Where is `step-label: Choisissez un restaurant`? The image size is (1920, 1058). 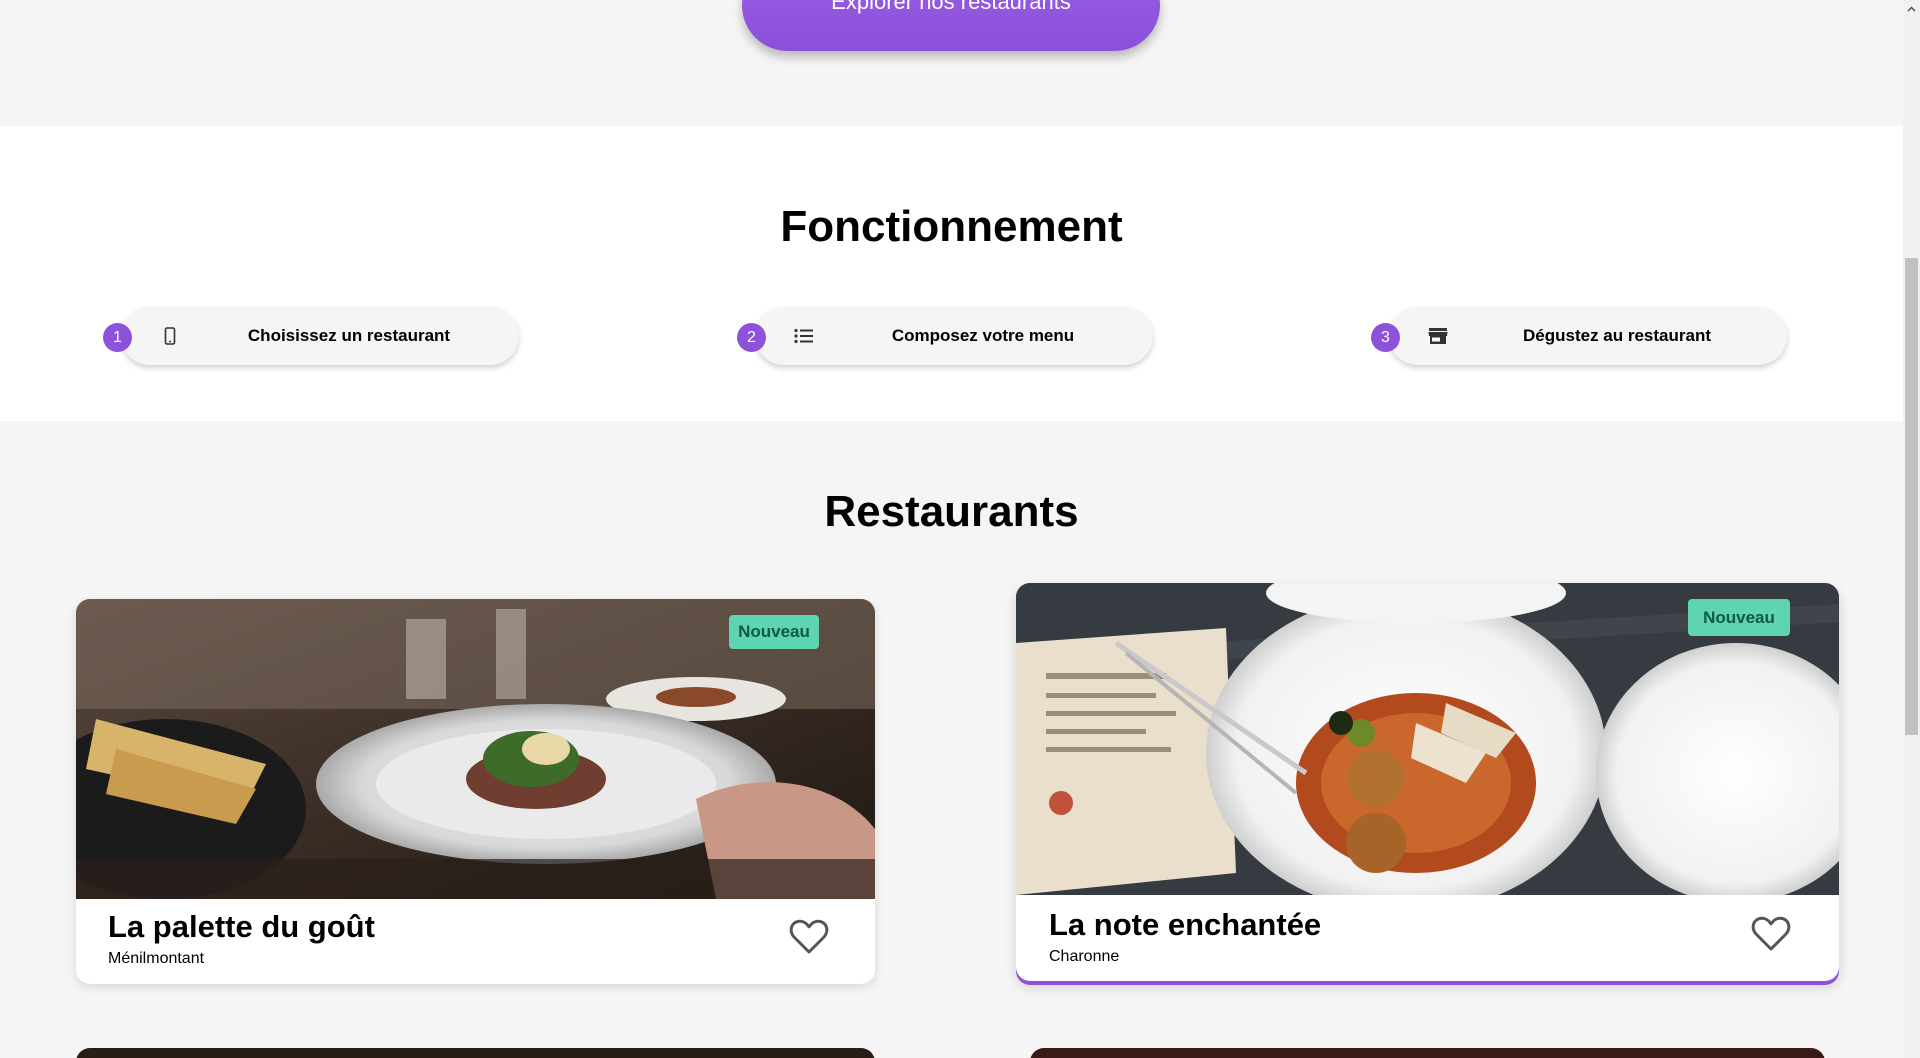
step-label: Choisissez un restaurant is located at coordinates (349, 335).